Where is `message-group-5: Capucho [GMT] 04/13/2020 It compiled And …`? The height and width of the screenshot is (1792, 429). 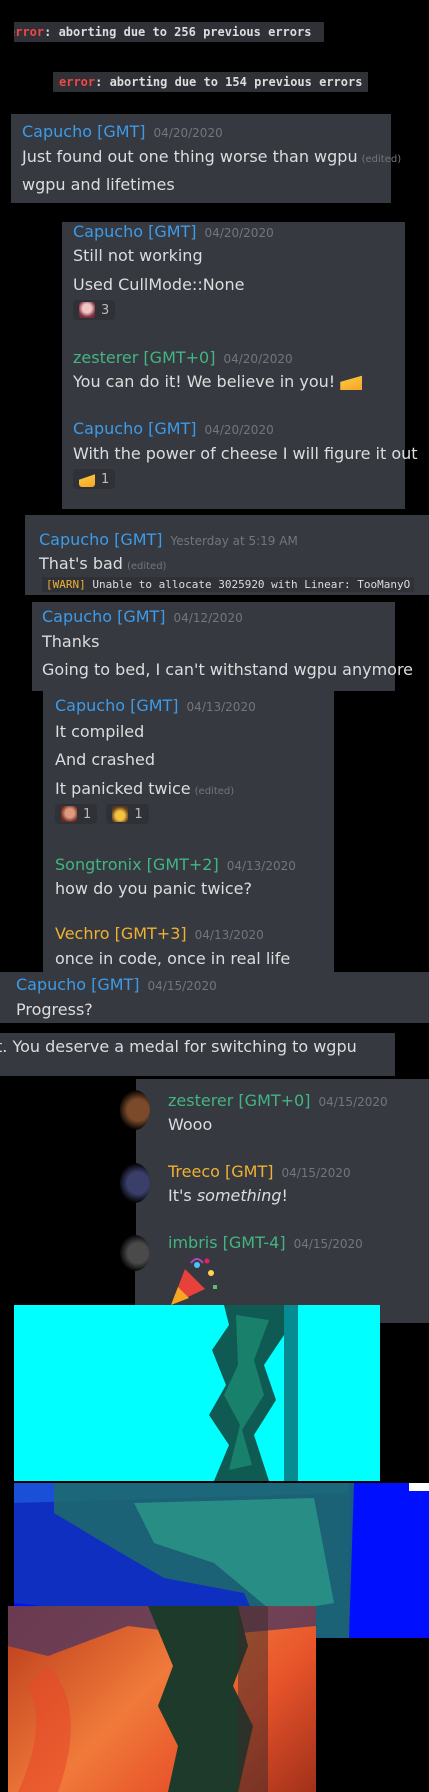 message-group-5: Capucho [GMT] 04/13/2020 It compiled And … is located at coordinates (188, 831).